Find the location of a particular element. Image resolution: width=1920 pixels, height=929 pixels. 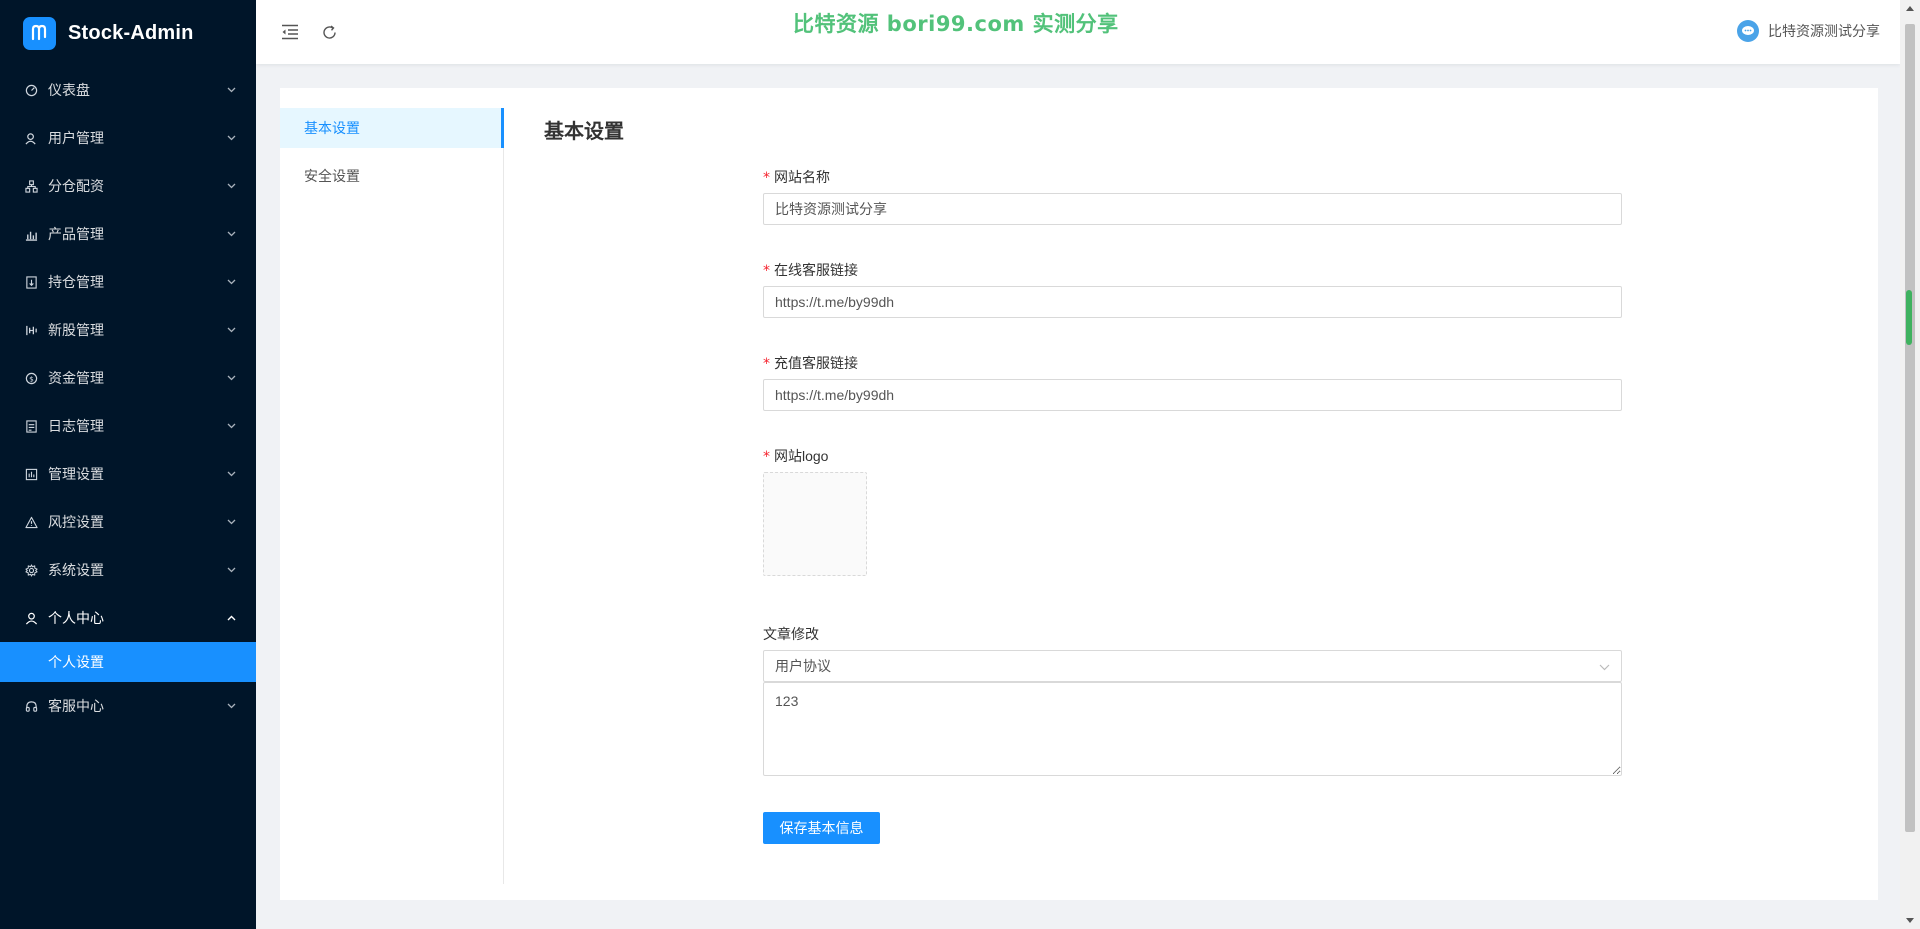

sidebar-item-dashboard: 仪表盘 is located at coordinates (128, 90).